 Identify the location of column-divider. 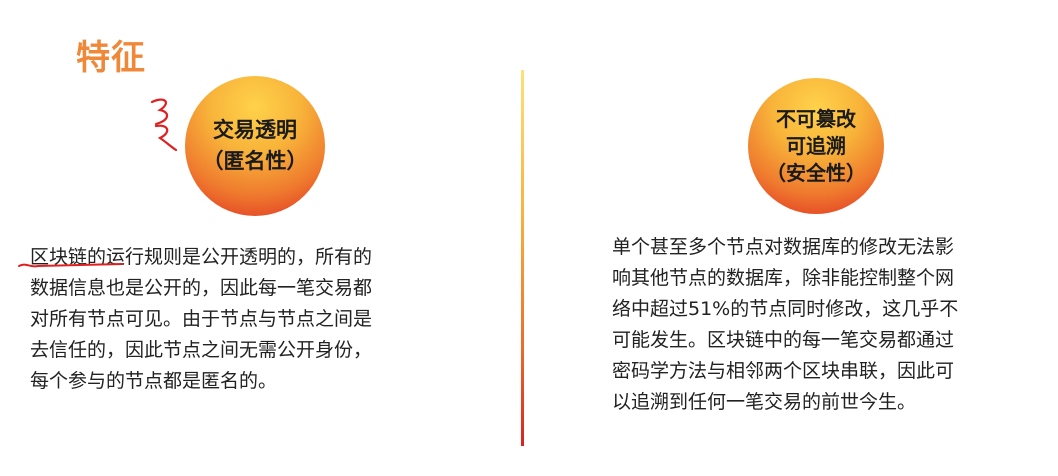
(522, 258).